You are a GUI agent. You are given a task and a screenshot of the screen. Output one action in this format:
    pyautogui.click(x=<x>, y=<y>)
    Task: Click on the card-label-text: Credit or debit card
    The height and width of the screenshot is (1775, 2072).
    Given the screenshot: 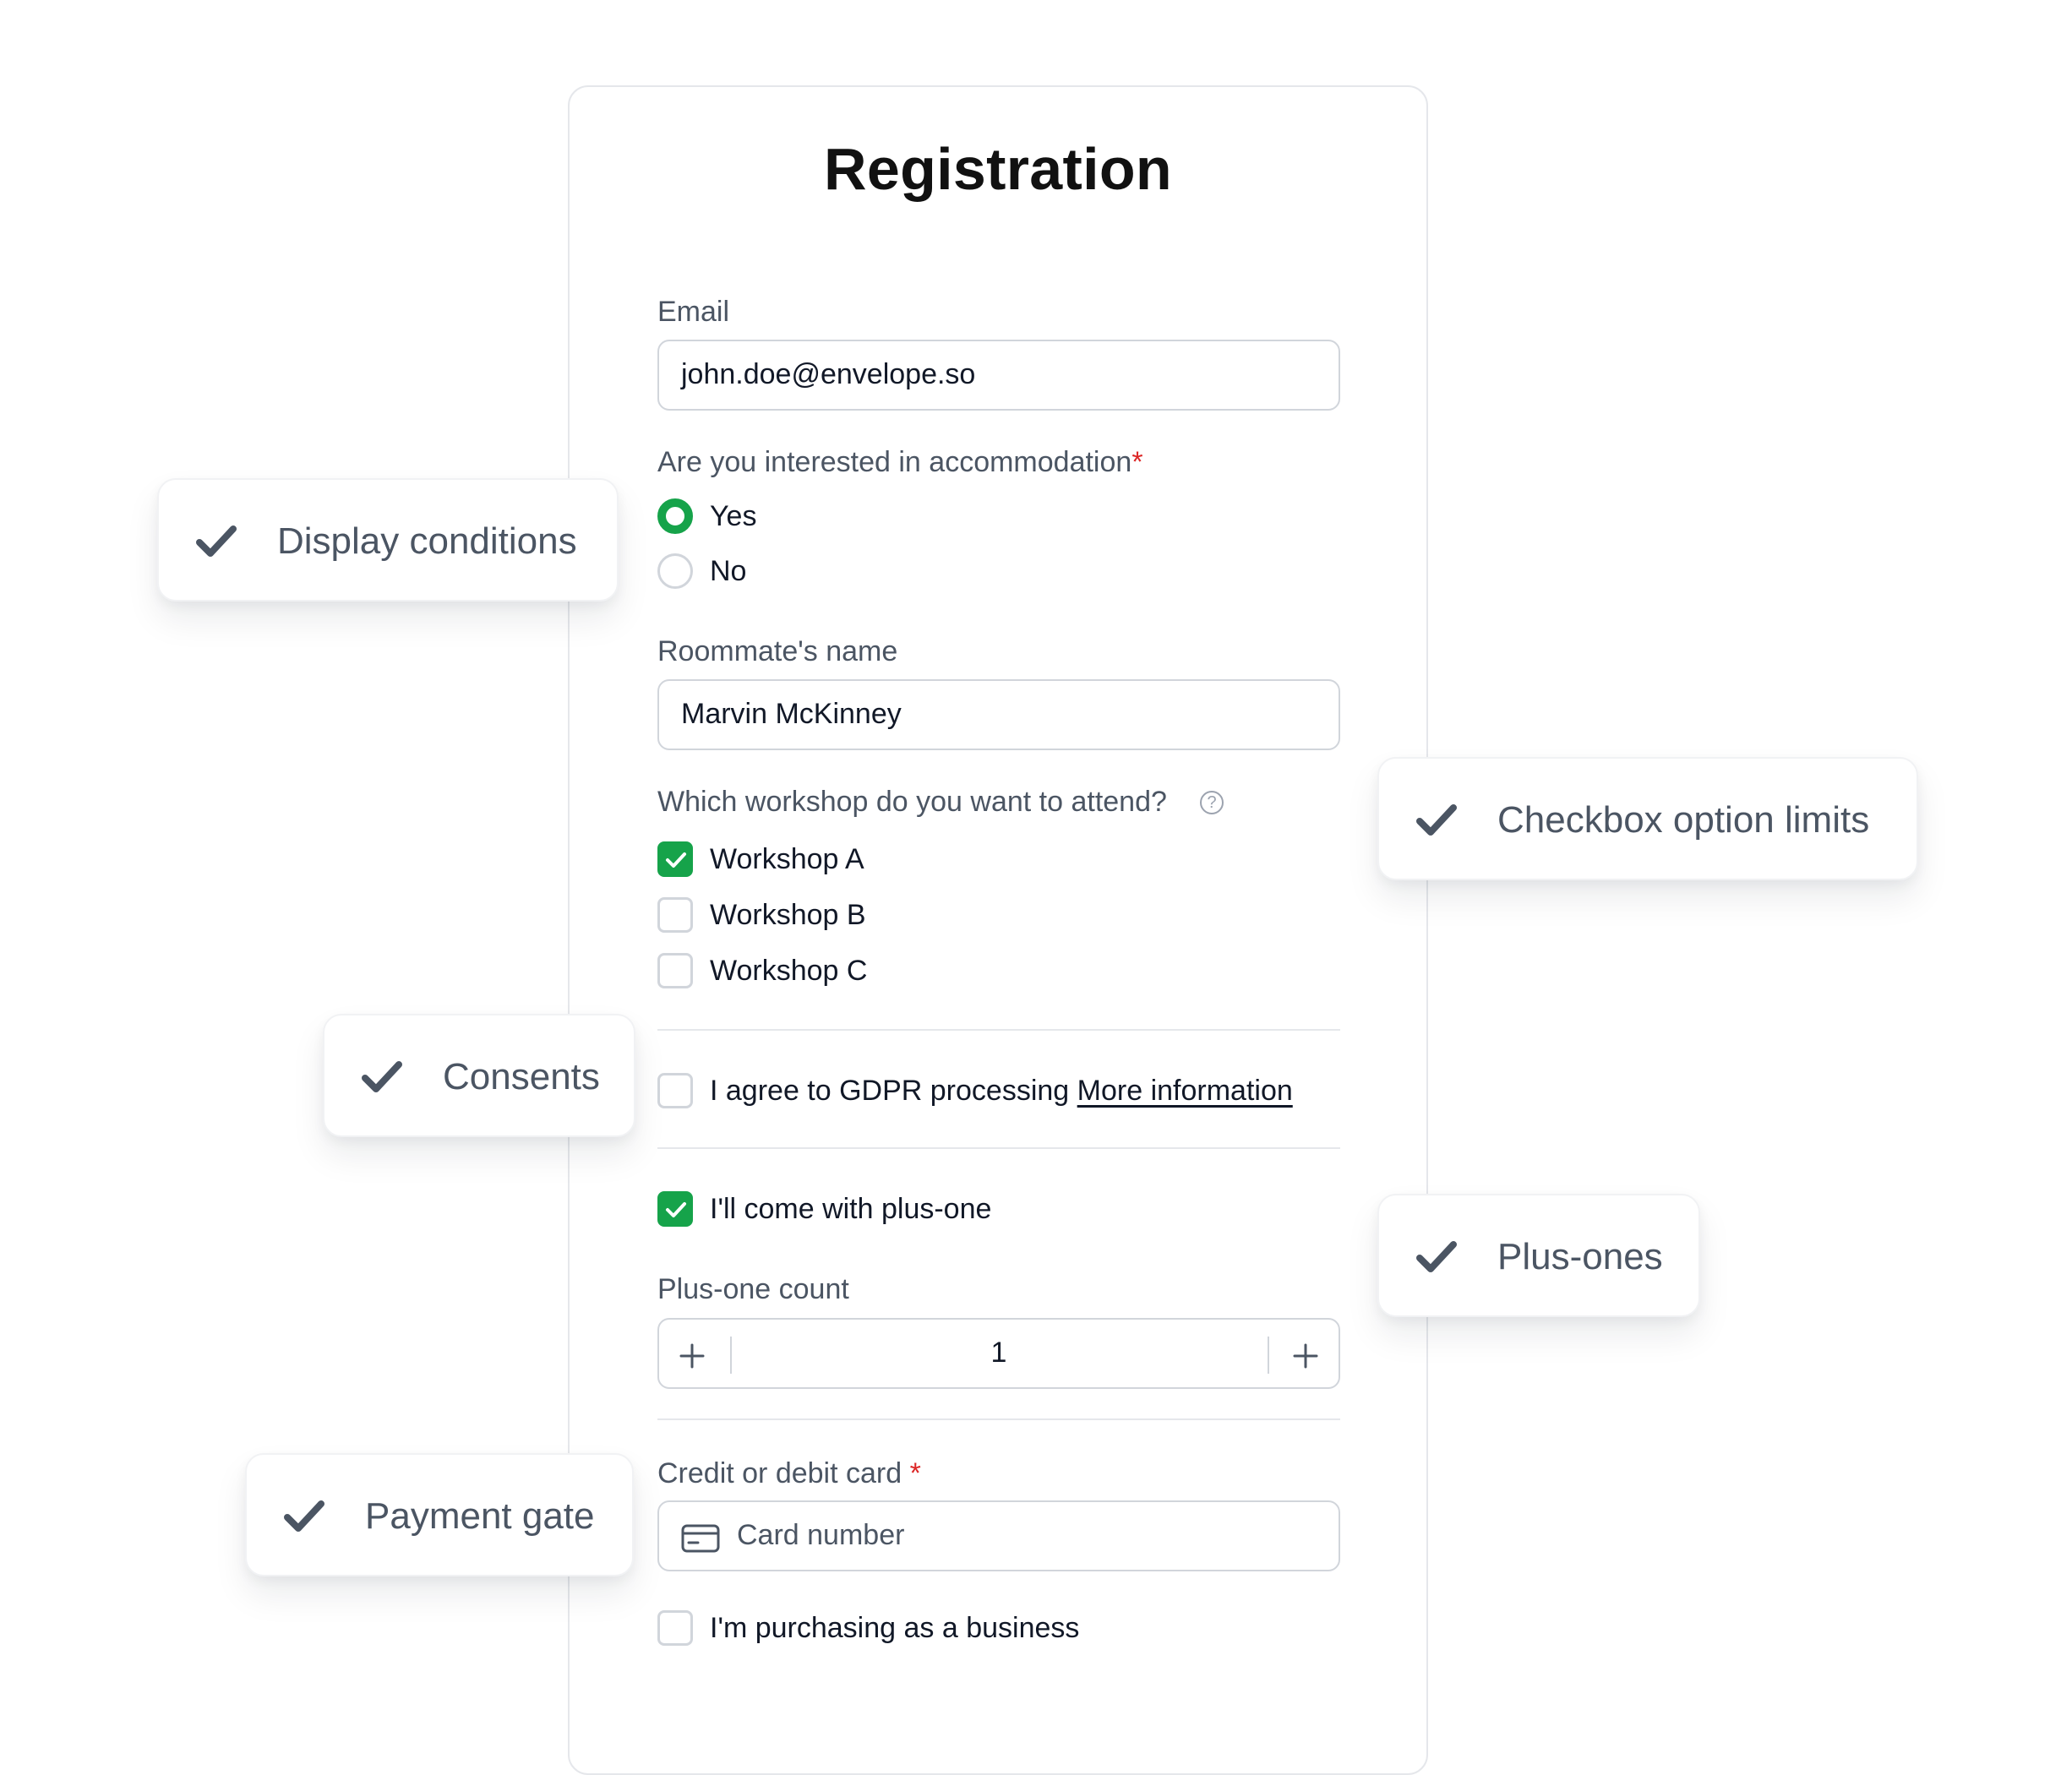 What is the action you would take?
    pyautogui.click(x=779, y=1473)
    